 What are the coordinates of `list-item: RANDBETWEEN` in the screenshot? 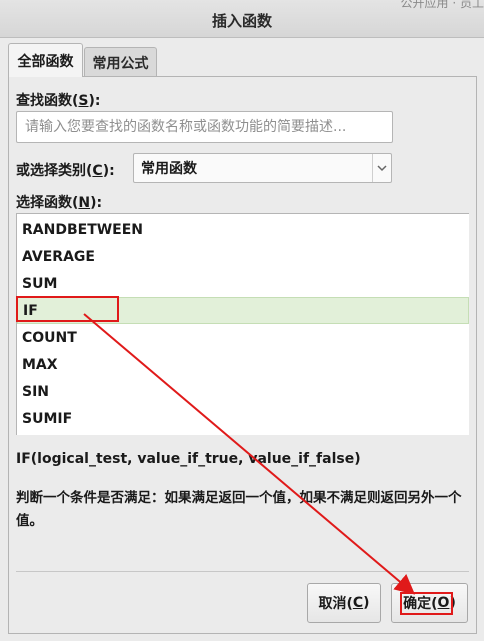 It's located at (243, 230).